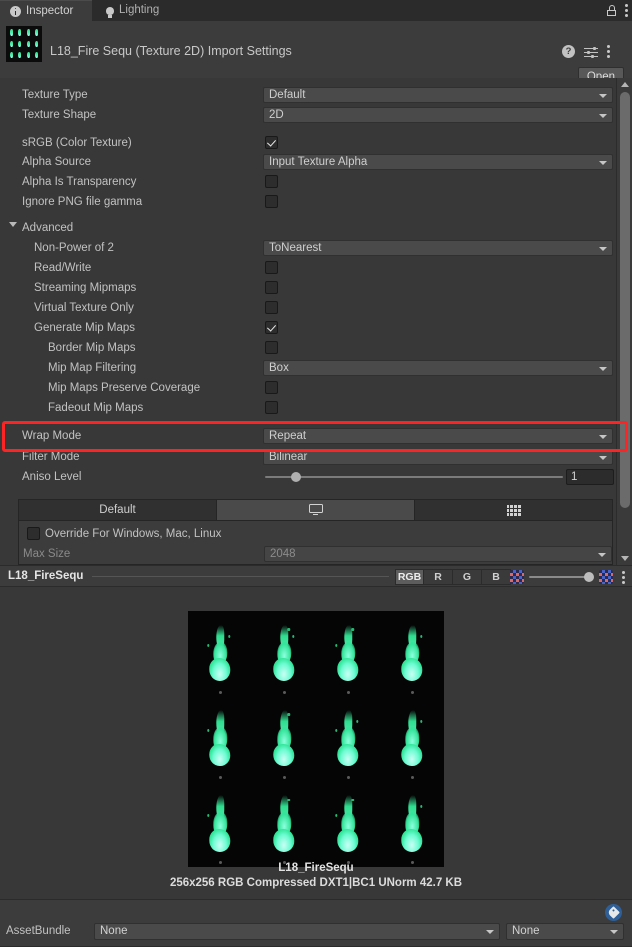 The height and width of the screenshot is (947, 632). What do you see at coordinates (438, 368) in the screenshot?
I see `mip-map-filtering-dropdown: Box` at bounding box center [438, 368].